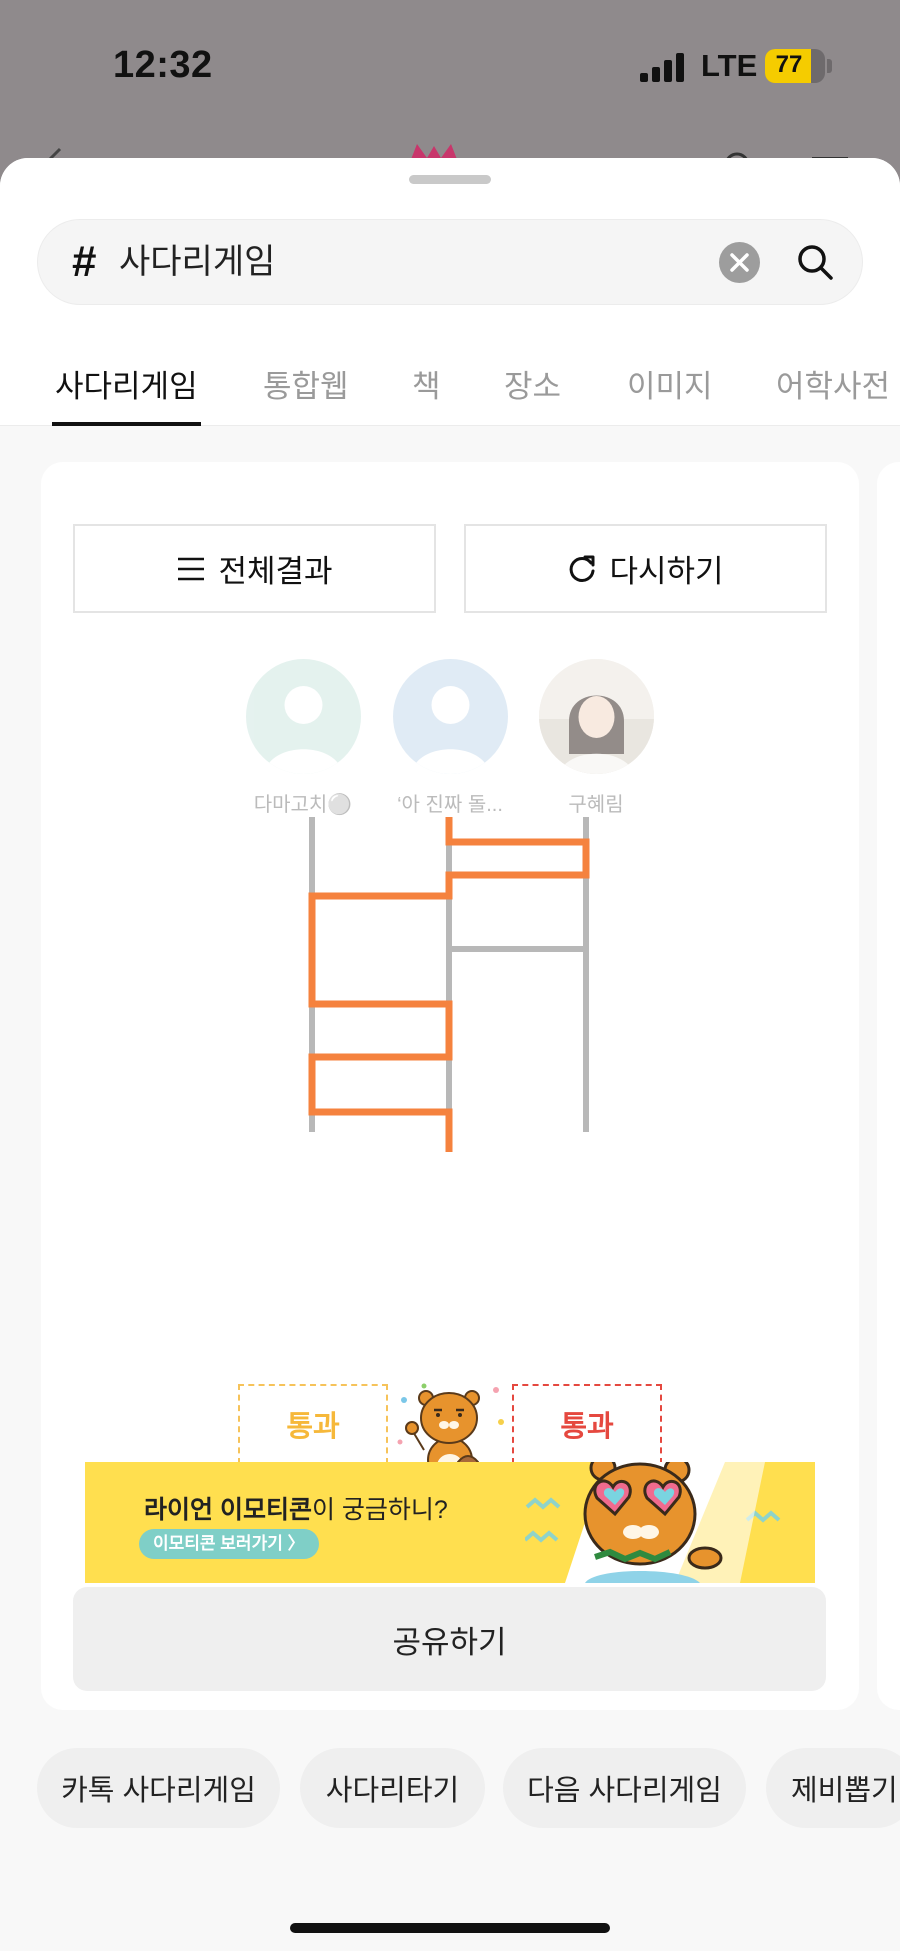 This screenshot has width=900, height=1951. Describe the element at coordinates (392, 1788) in the screenshot. I see `related-chip: 사다리타기` at that location.